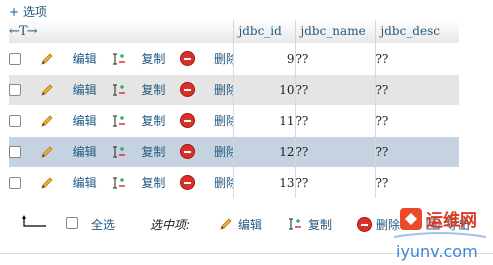  I want to click on column-header-jdbc-name: jdbc_name, so click(334, 31).